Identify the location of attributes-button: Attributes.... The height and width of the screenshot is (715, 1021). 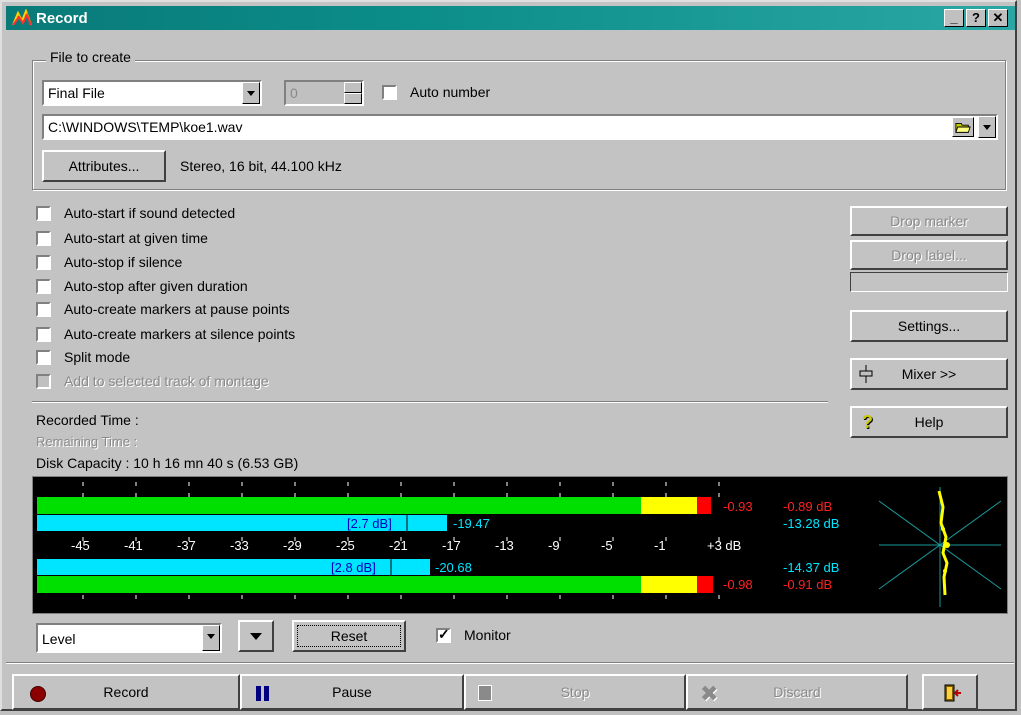
(104, 166).